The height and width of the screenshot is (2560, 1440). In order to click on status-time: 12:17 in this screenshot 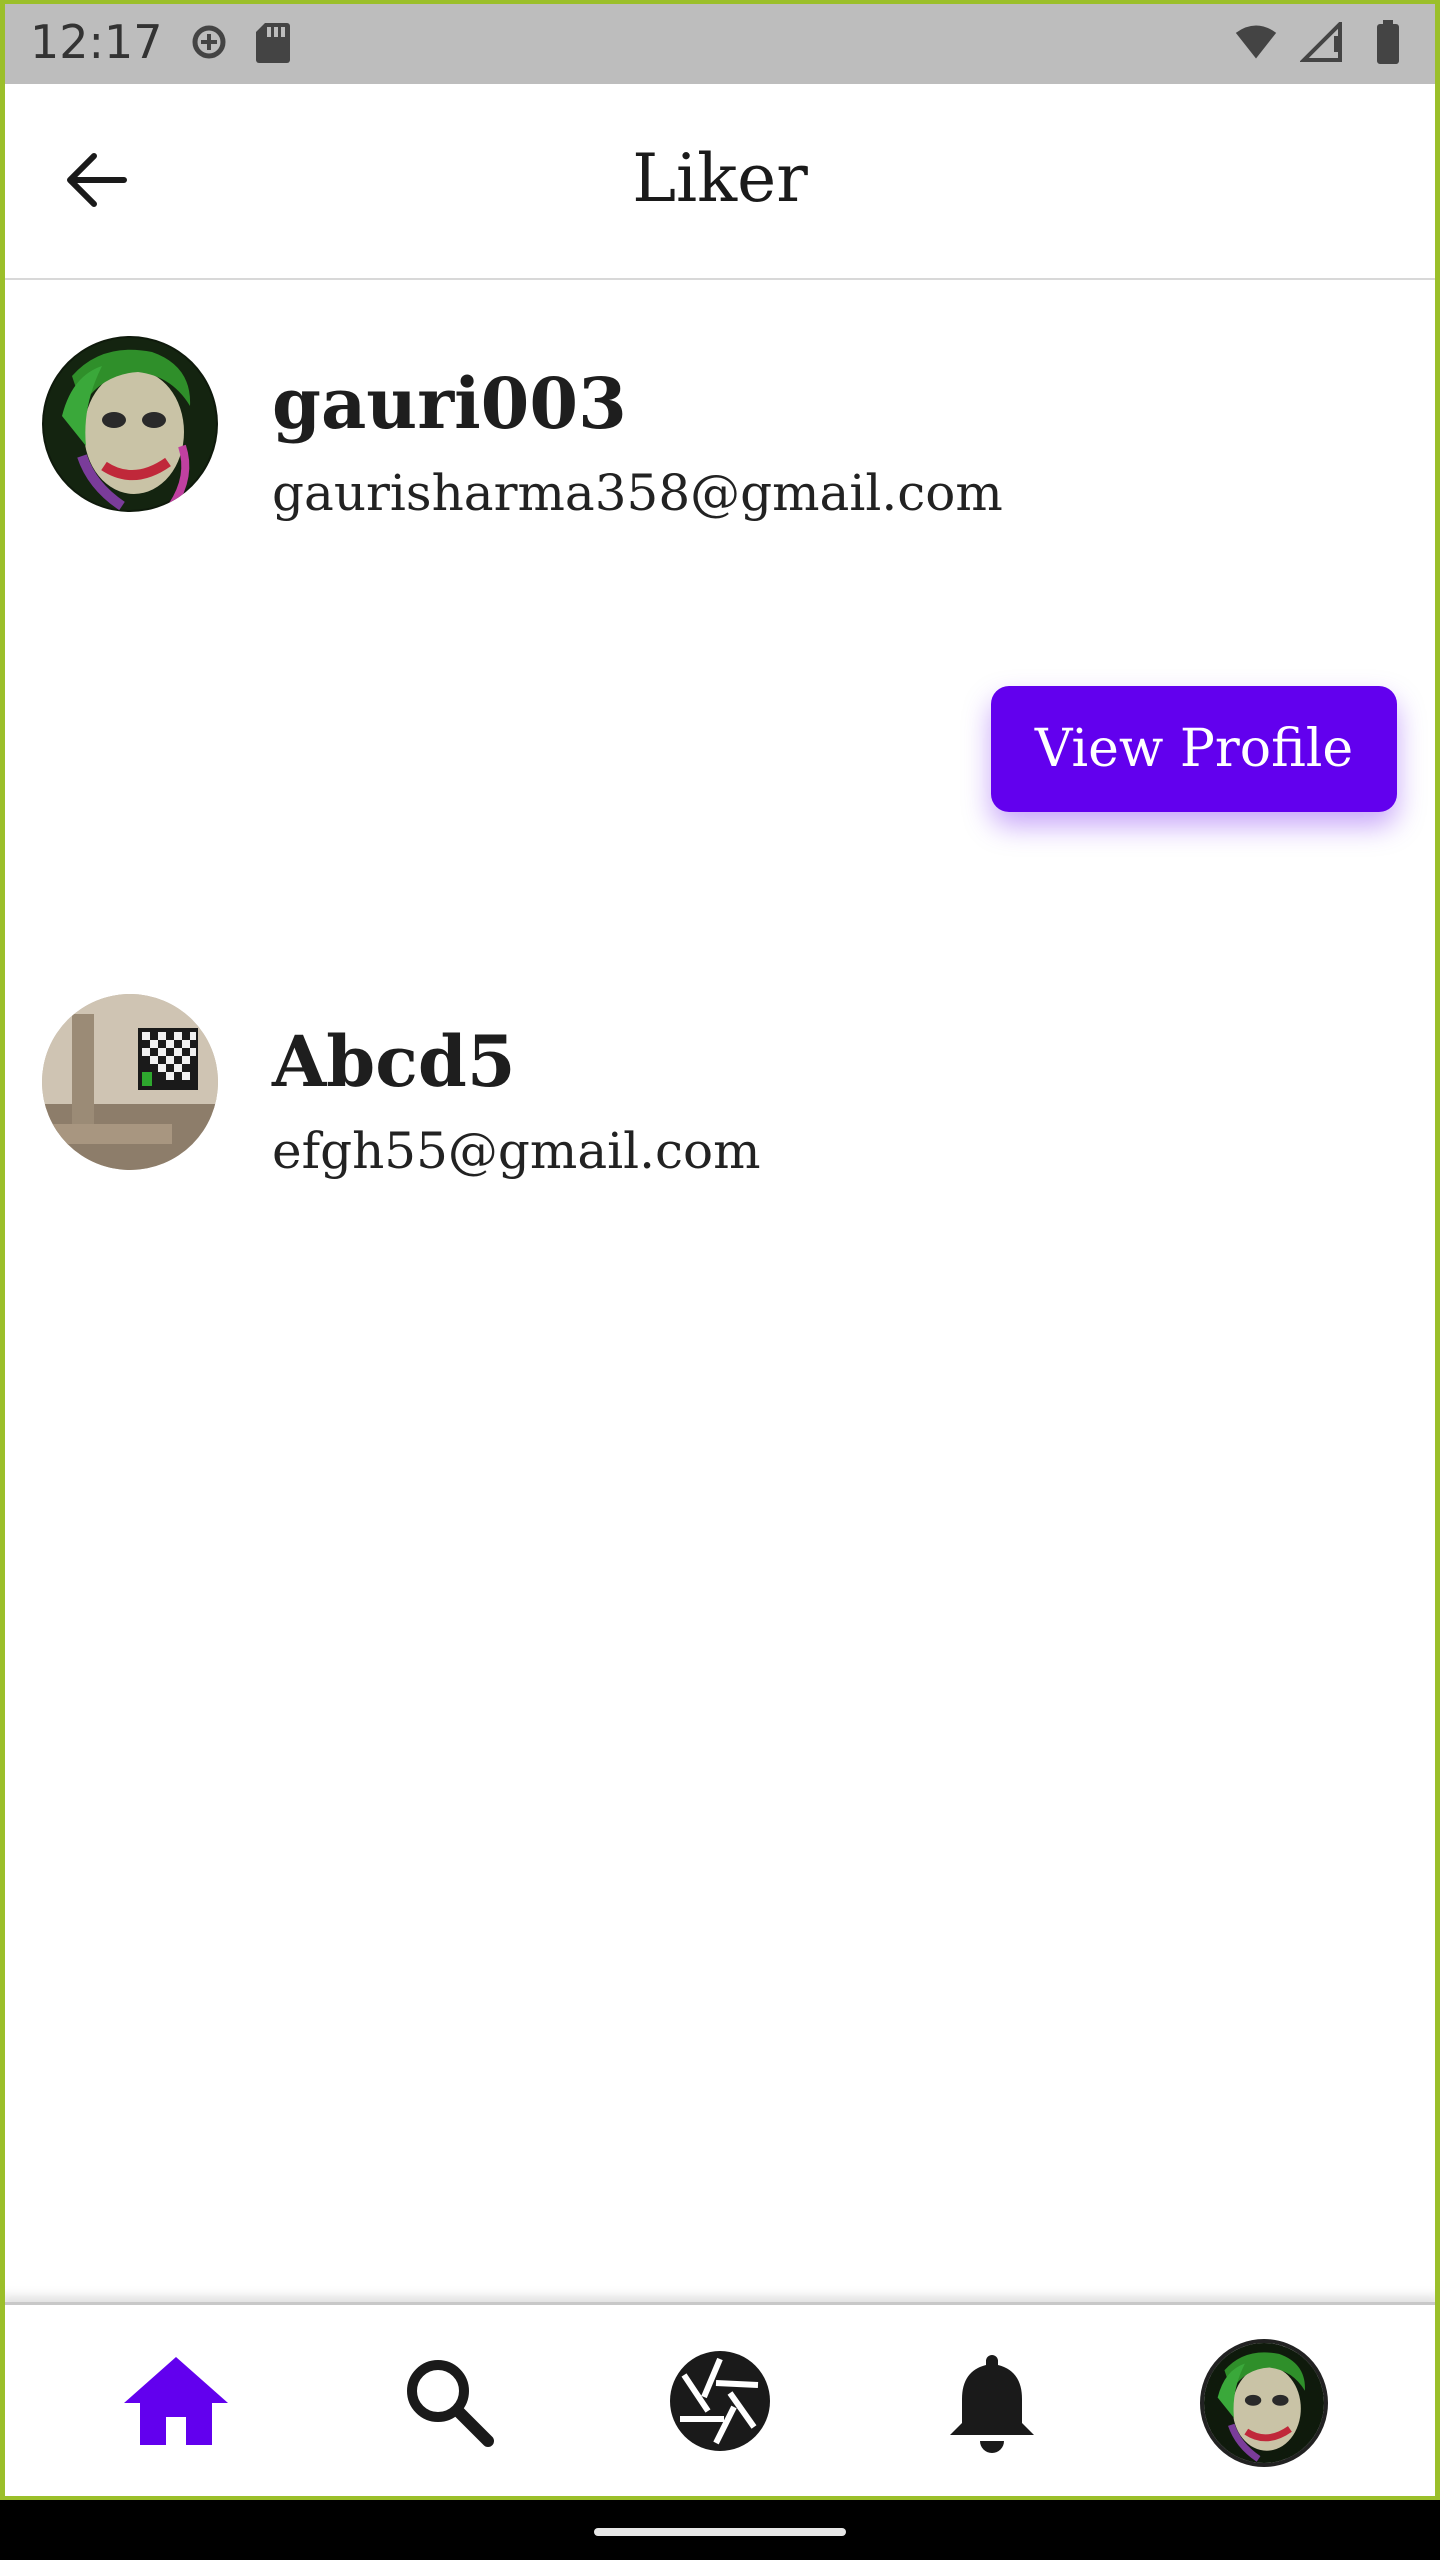, I will do `click(96, 42)`.